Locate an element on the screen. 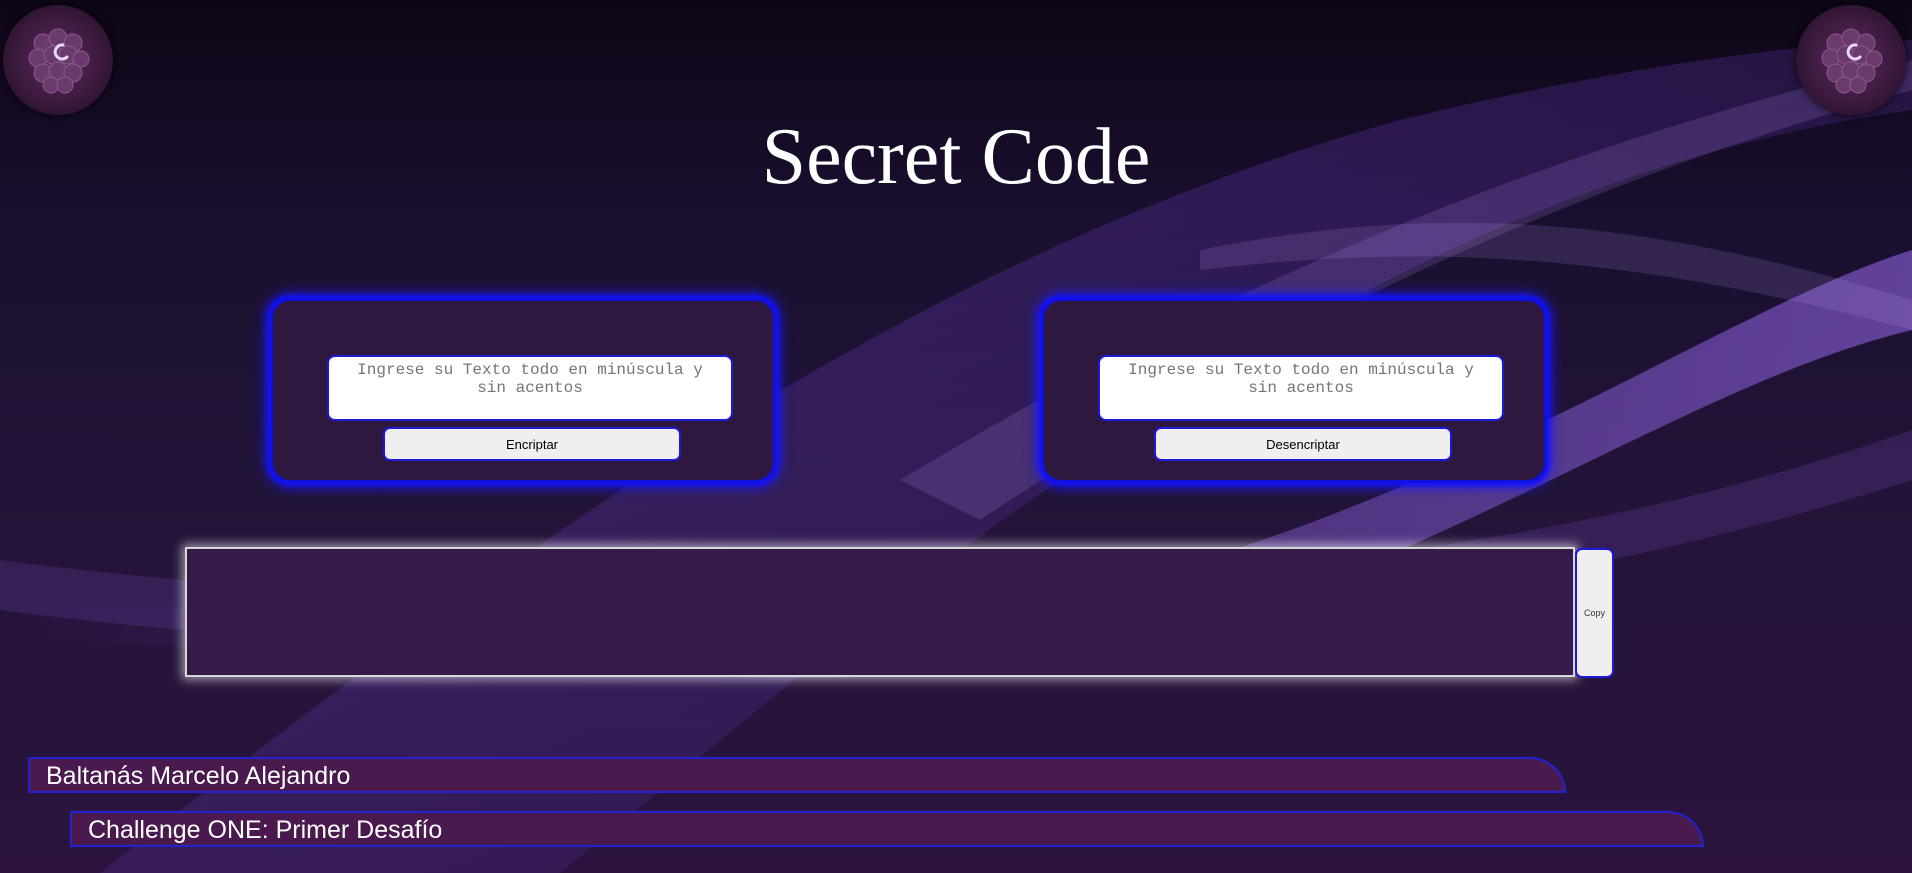 Image resolution: width=1912 pixels, height=873 pixels. logo-right is located at coordinates (1851, 60).